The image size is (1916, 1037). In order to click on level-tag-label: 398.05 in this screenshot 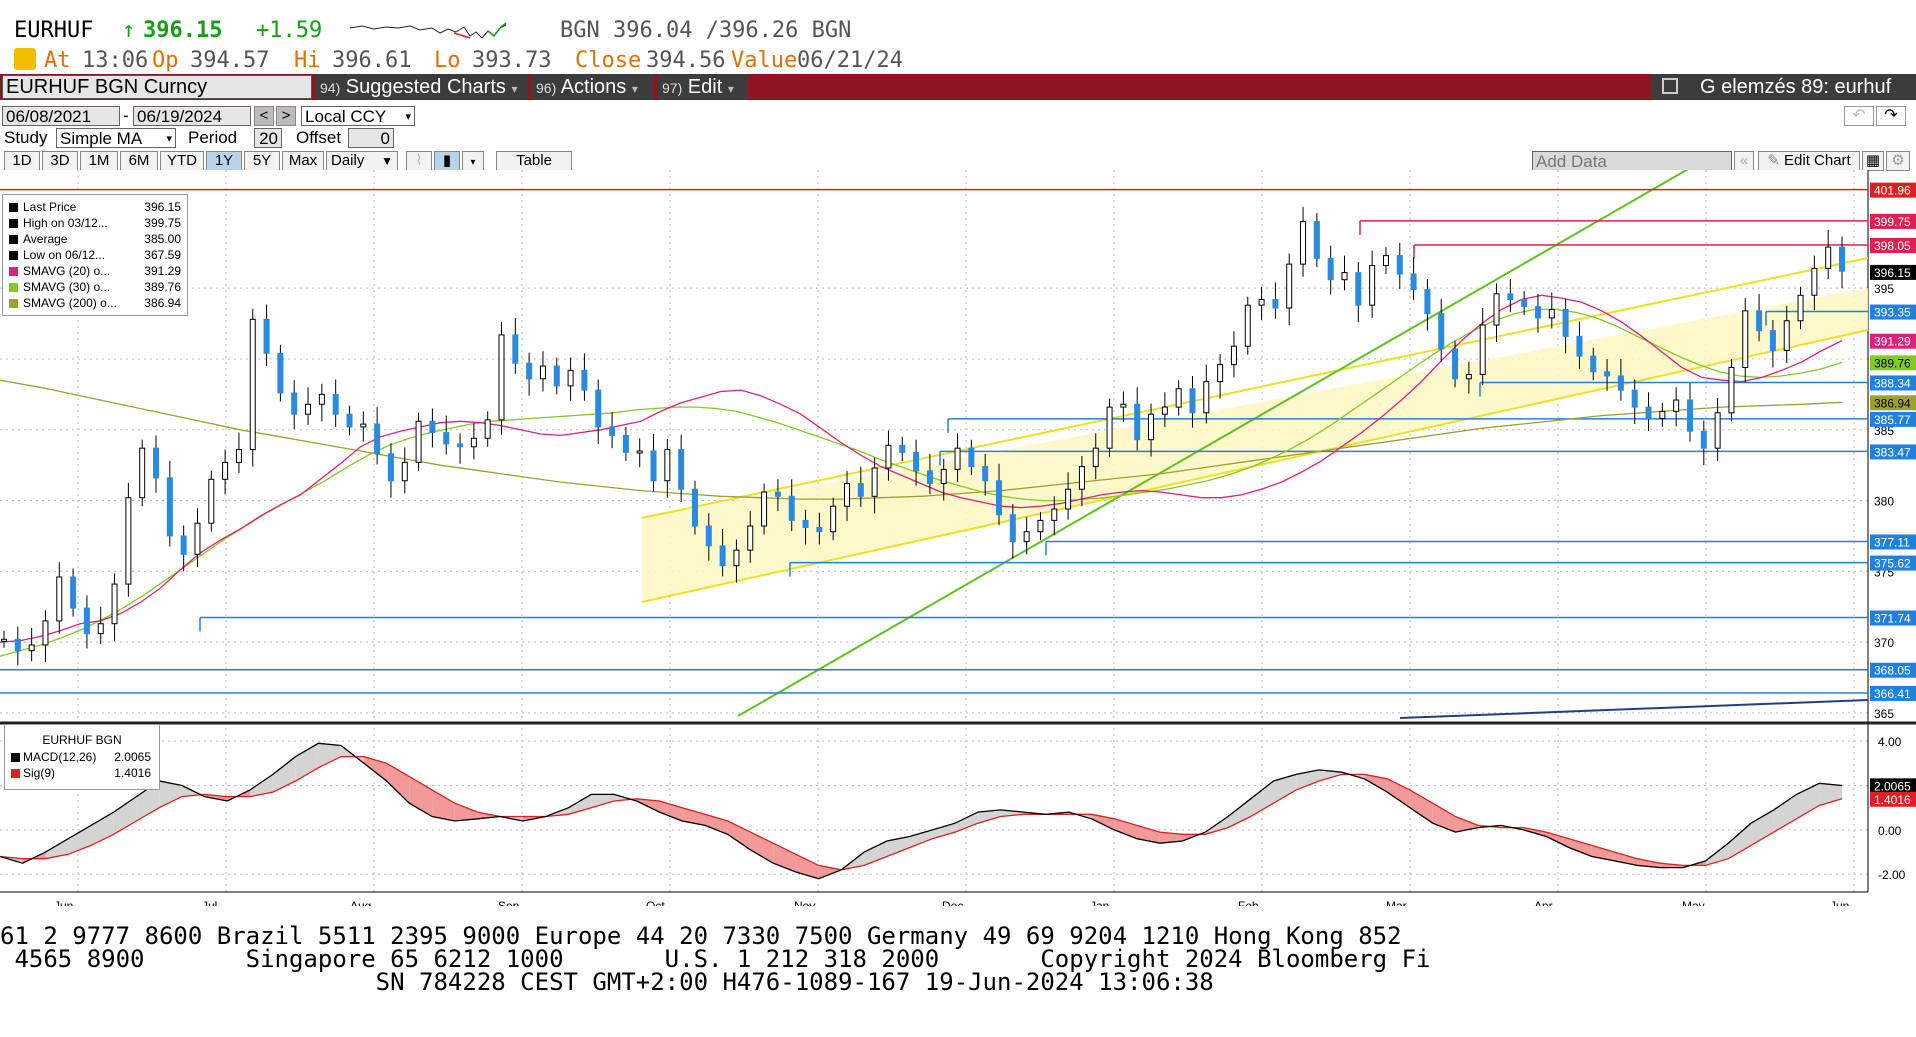, I will do `click(1892, 246)`.